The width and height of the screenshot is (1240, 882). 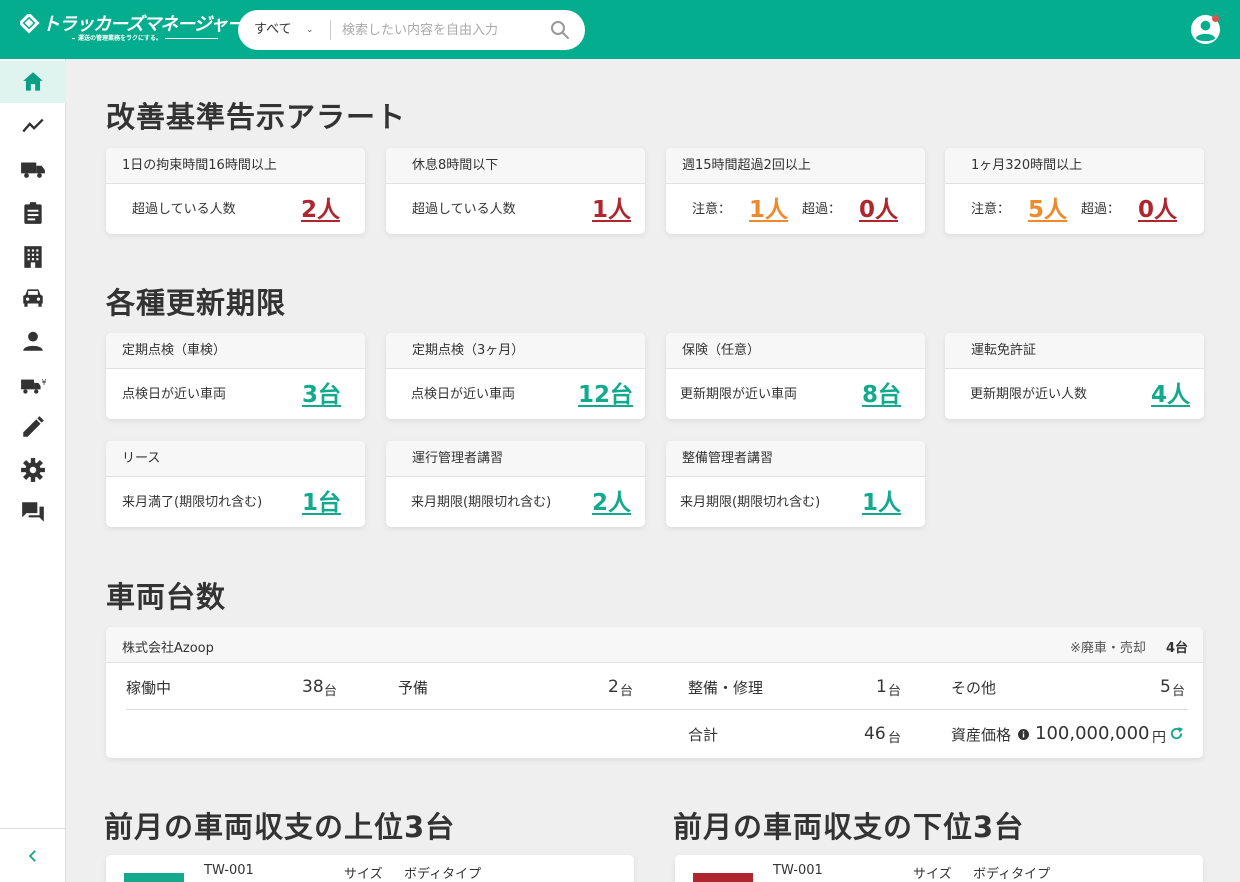 What do you see at coordinates (703, 735) in the screenshot?
I see `total-label: 合計` at bounding box center [703, 735].